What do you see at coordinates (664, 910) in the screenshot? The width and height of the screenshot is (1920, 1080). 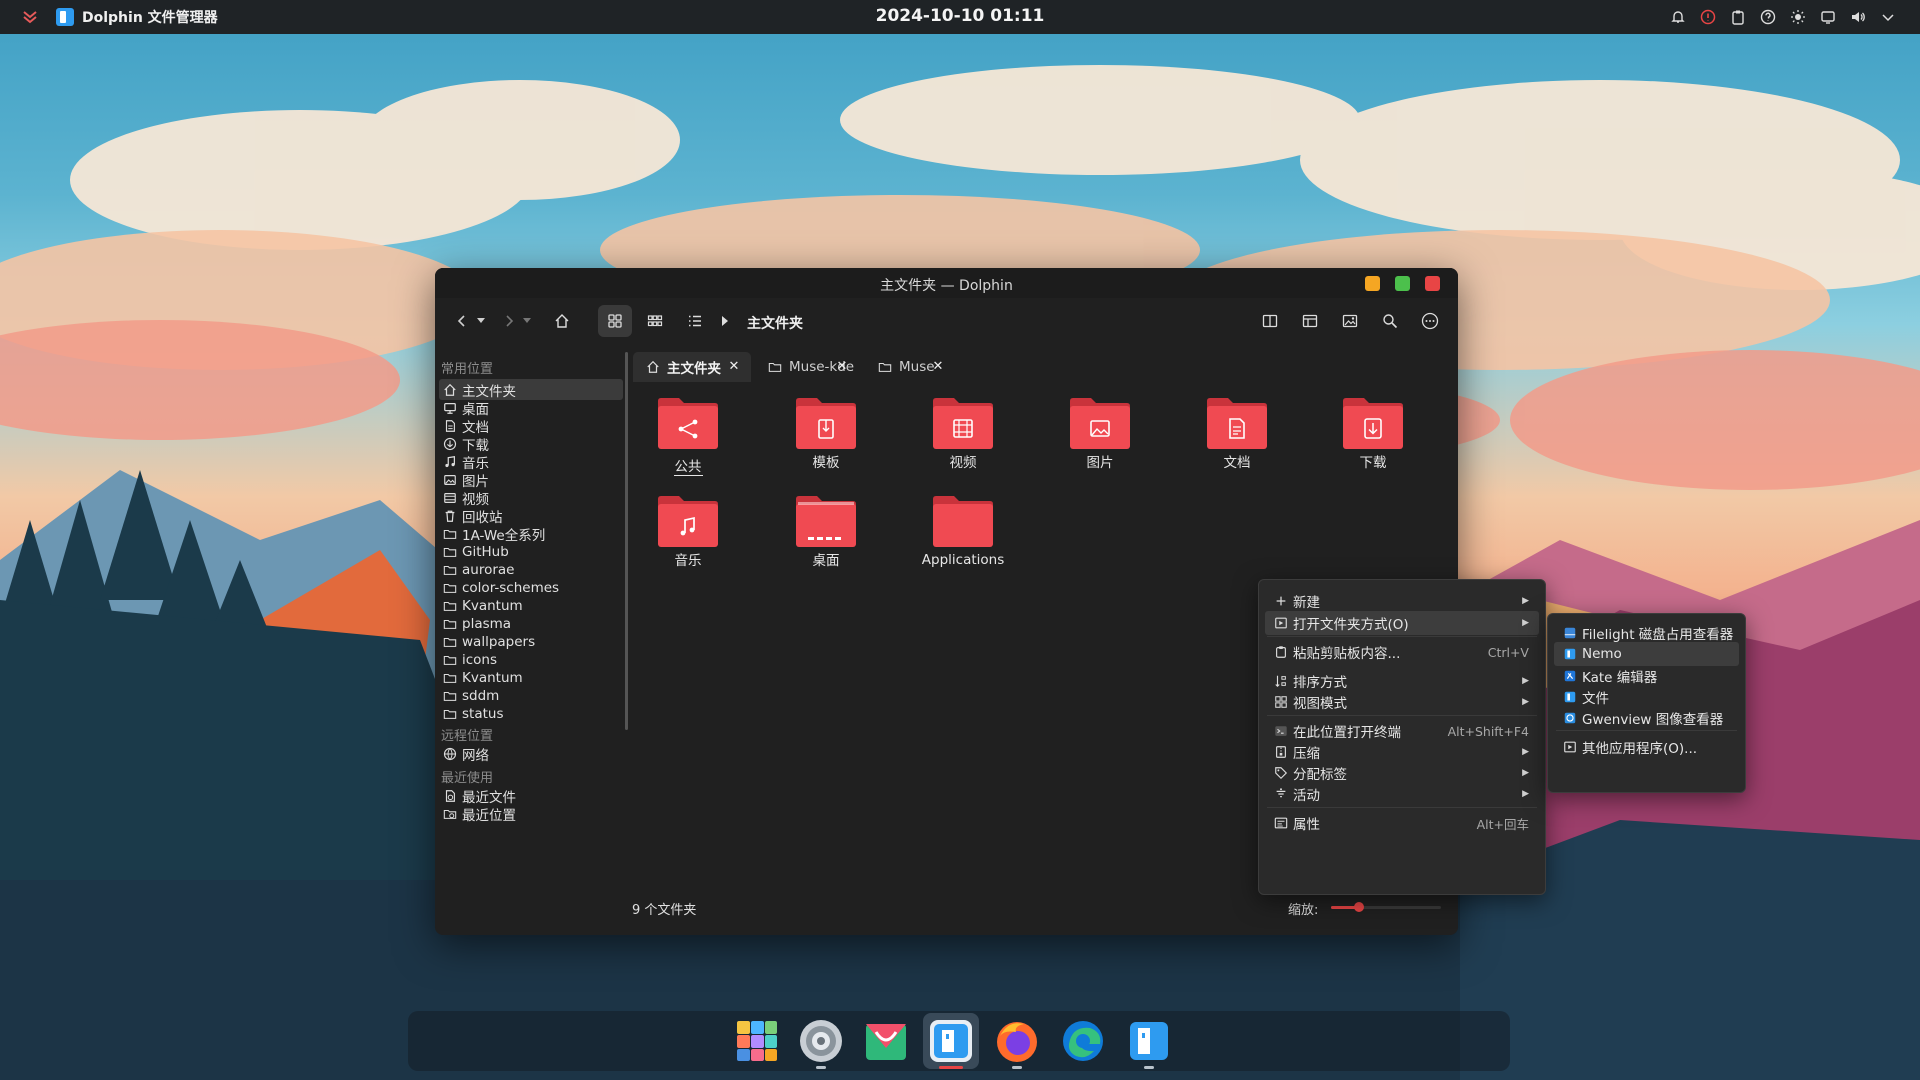 I see `status-folder-count: 9 个文件夹` at bounding box center [664, 910].